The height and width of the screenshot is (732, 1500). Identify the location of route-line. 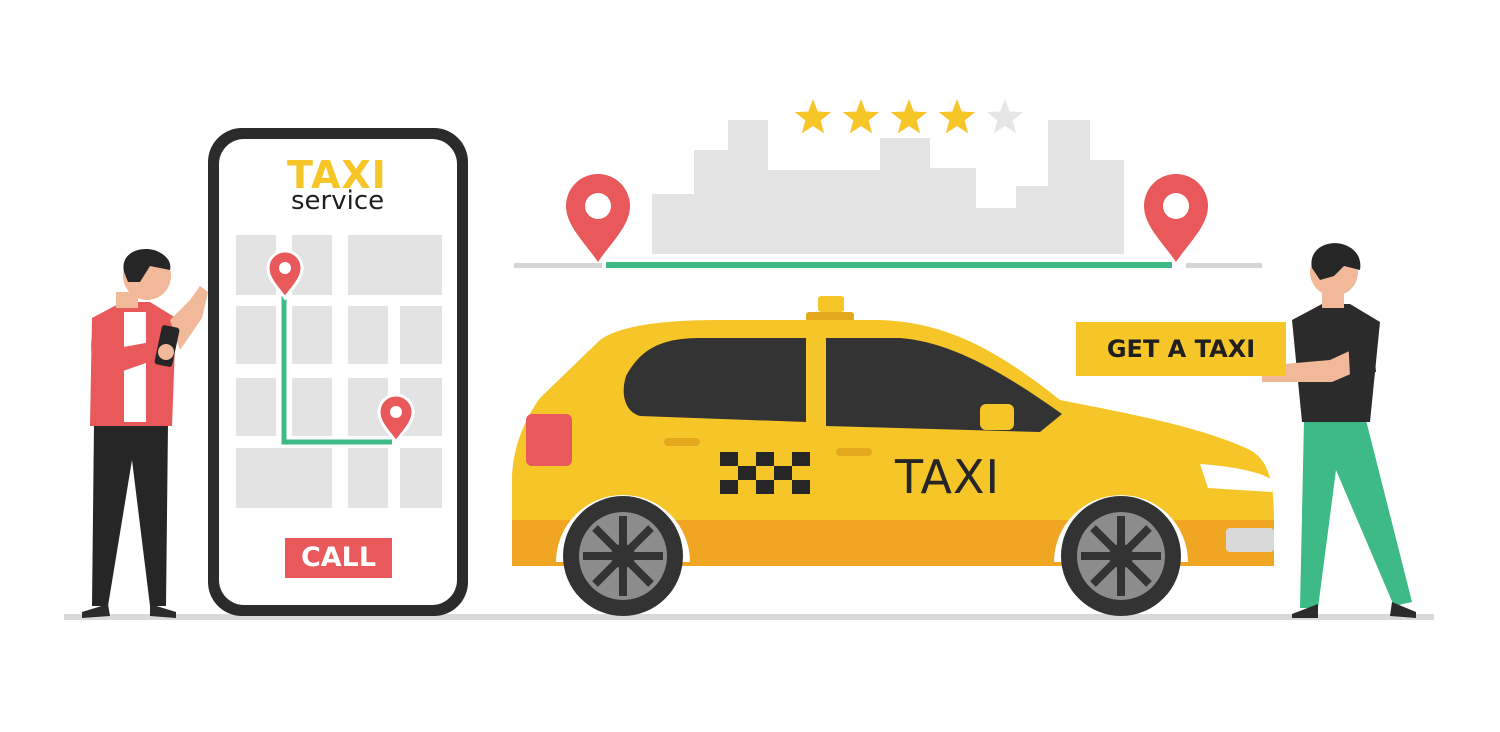
(889, 265).